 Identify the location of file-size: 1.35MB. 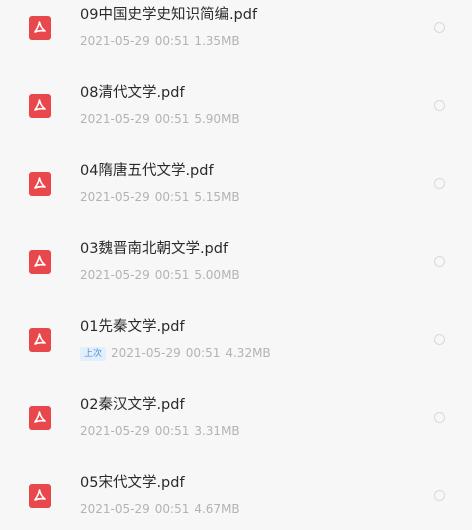
(217, 41).